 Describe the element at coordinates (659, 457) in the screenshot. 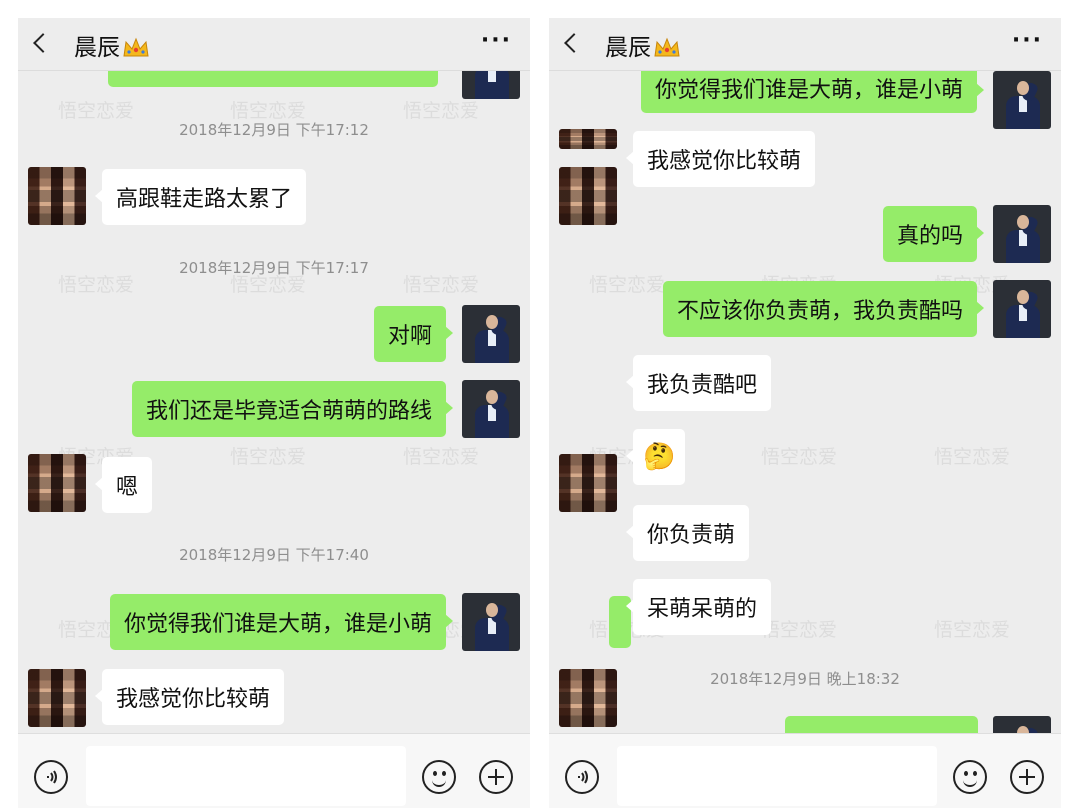

I see `thinking-face-icon: 🤔` at that location.